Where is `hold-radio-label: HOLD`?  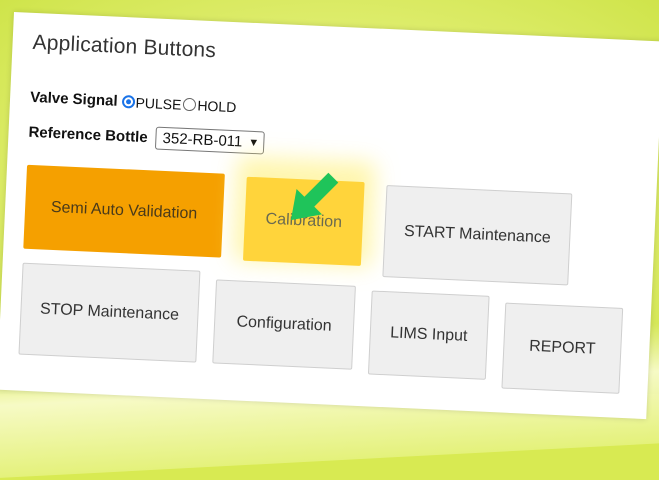
hold-radio-label: HOLD is located at coordinates (217, 106).